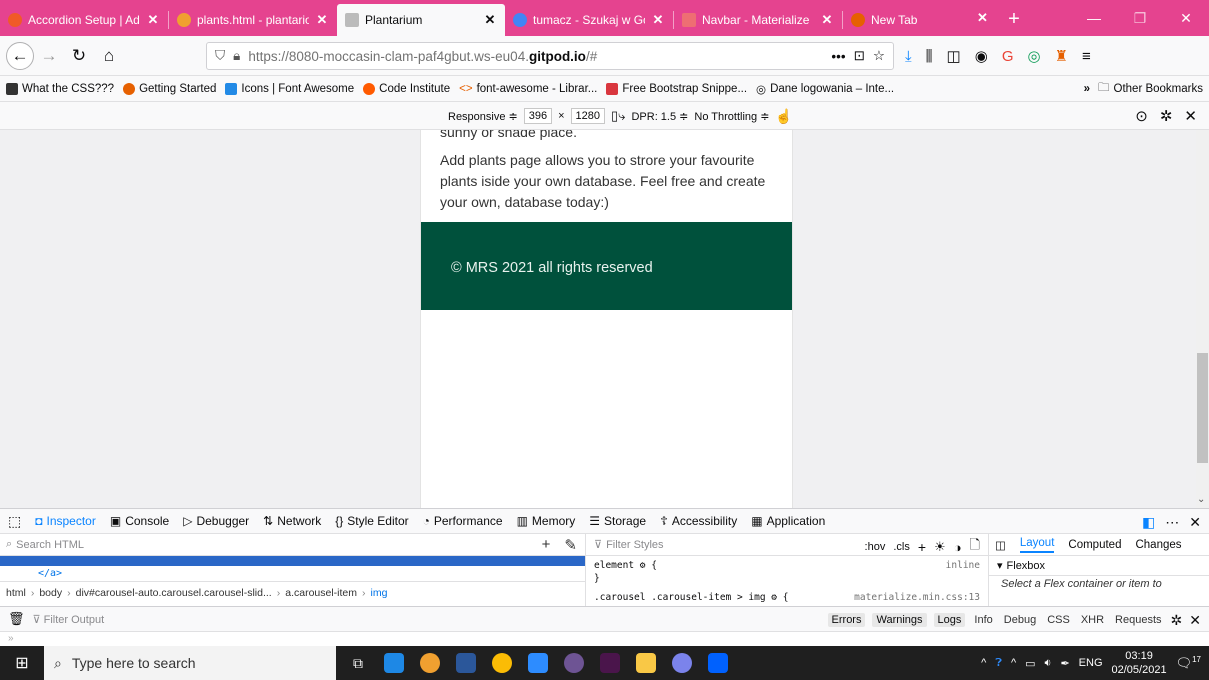 Image resolution: width=1209 pixels, height=680 pixels. What do you see at coordinates (169, 88) in the screenshot?
I see `bookmark-item: Getting Started` at bounding box center [169, 88].